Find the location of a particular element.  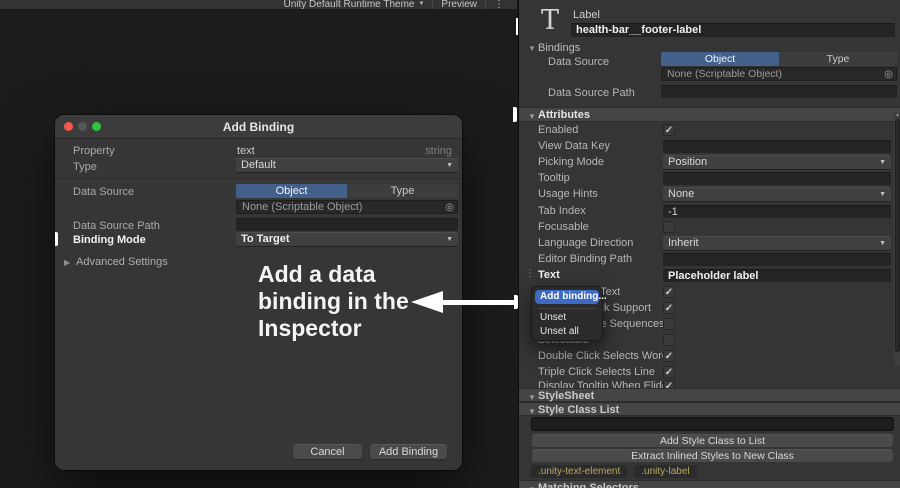

attr-row-tab-index: Tab Index -1 is located at coordinates (709, 212).